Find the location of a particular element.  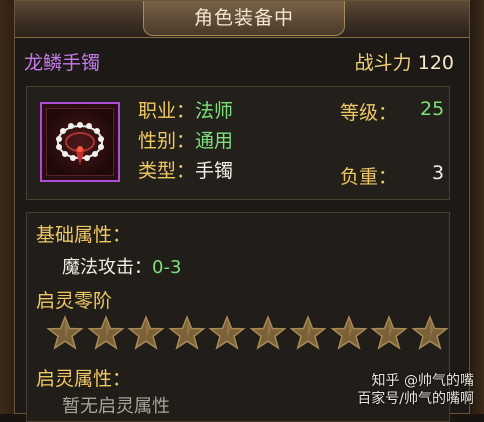

gender-row: 性别：通用 is located at coordinates (185, 139).